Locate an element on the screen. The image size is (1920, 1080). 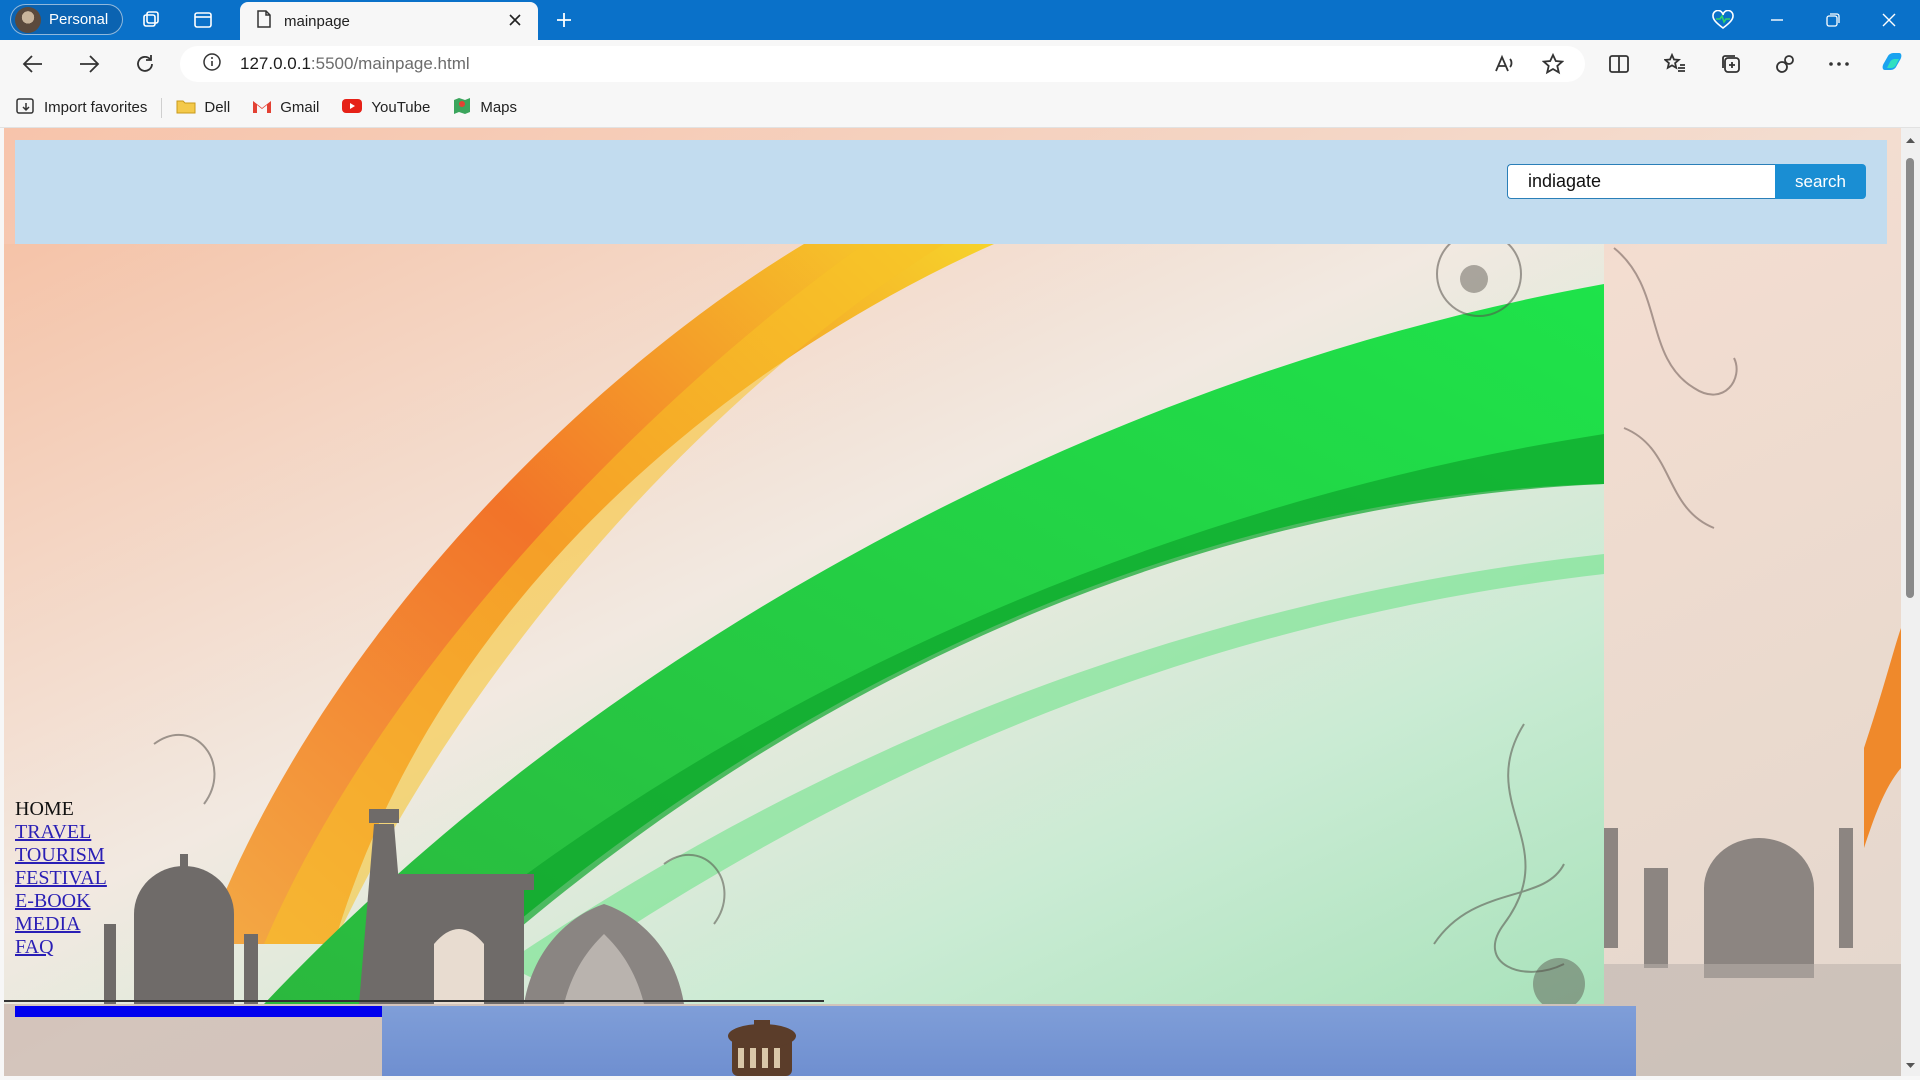
favorite-youtube: YouTube is located at coordinates (385, 108).